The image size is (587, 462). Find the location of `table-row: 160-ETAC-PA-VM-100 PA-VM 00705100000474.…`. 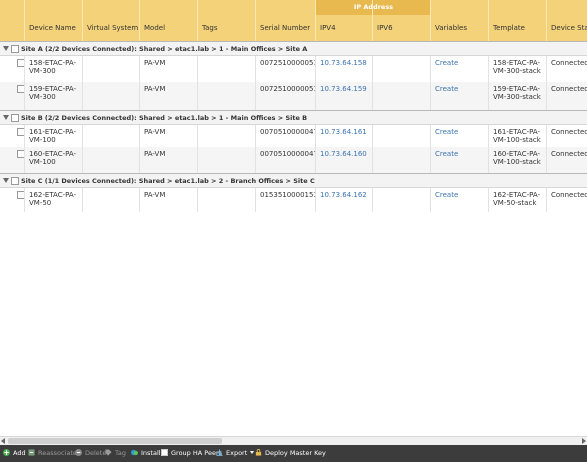

table-row: 160-ETAC-PA-VM-100 PA-VM 00705100000474.… is located at coordinates (293, 160).